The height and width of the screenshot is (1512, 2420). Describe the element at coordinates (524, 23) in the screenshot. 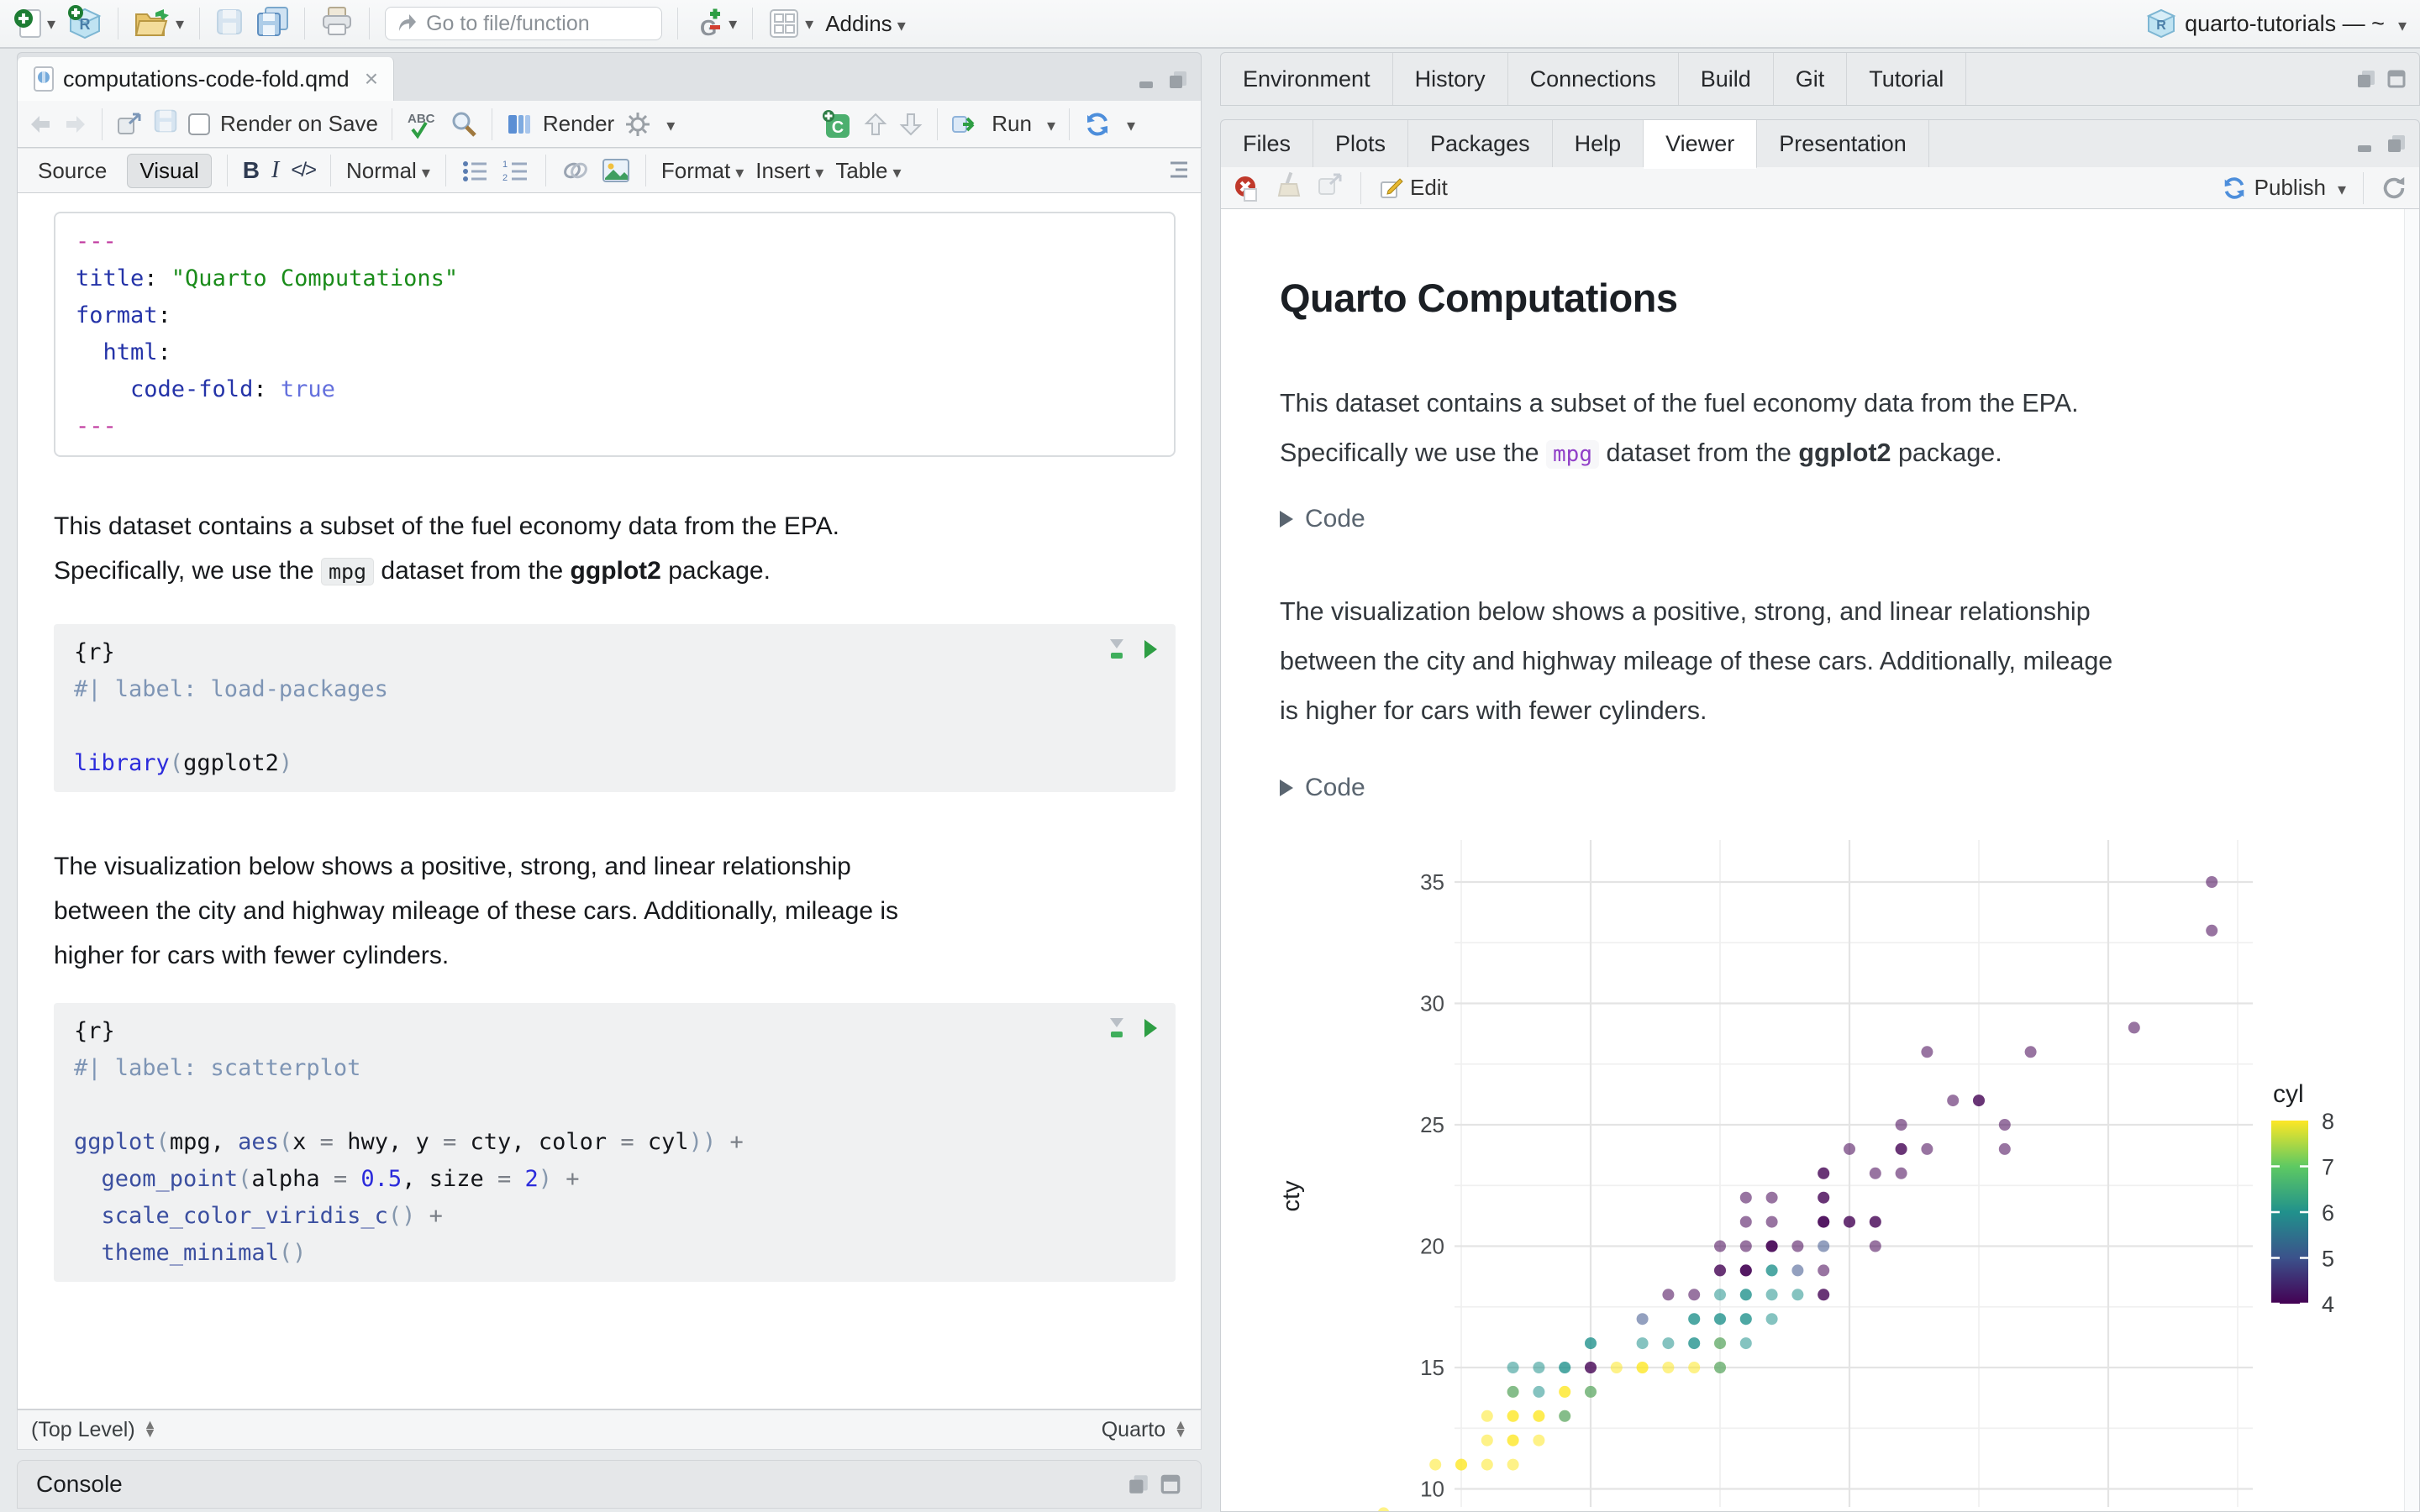

I see `goto-file-input: Go to file/function` at that location.